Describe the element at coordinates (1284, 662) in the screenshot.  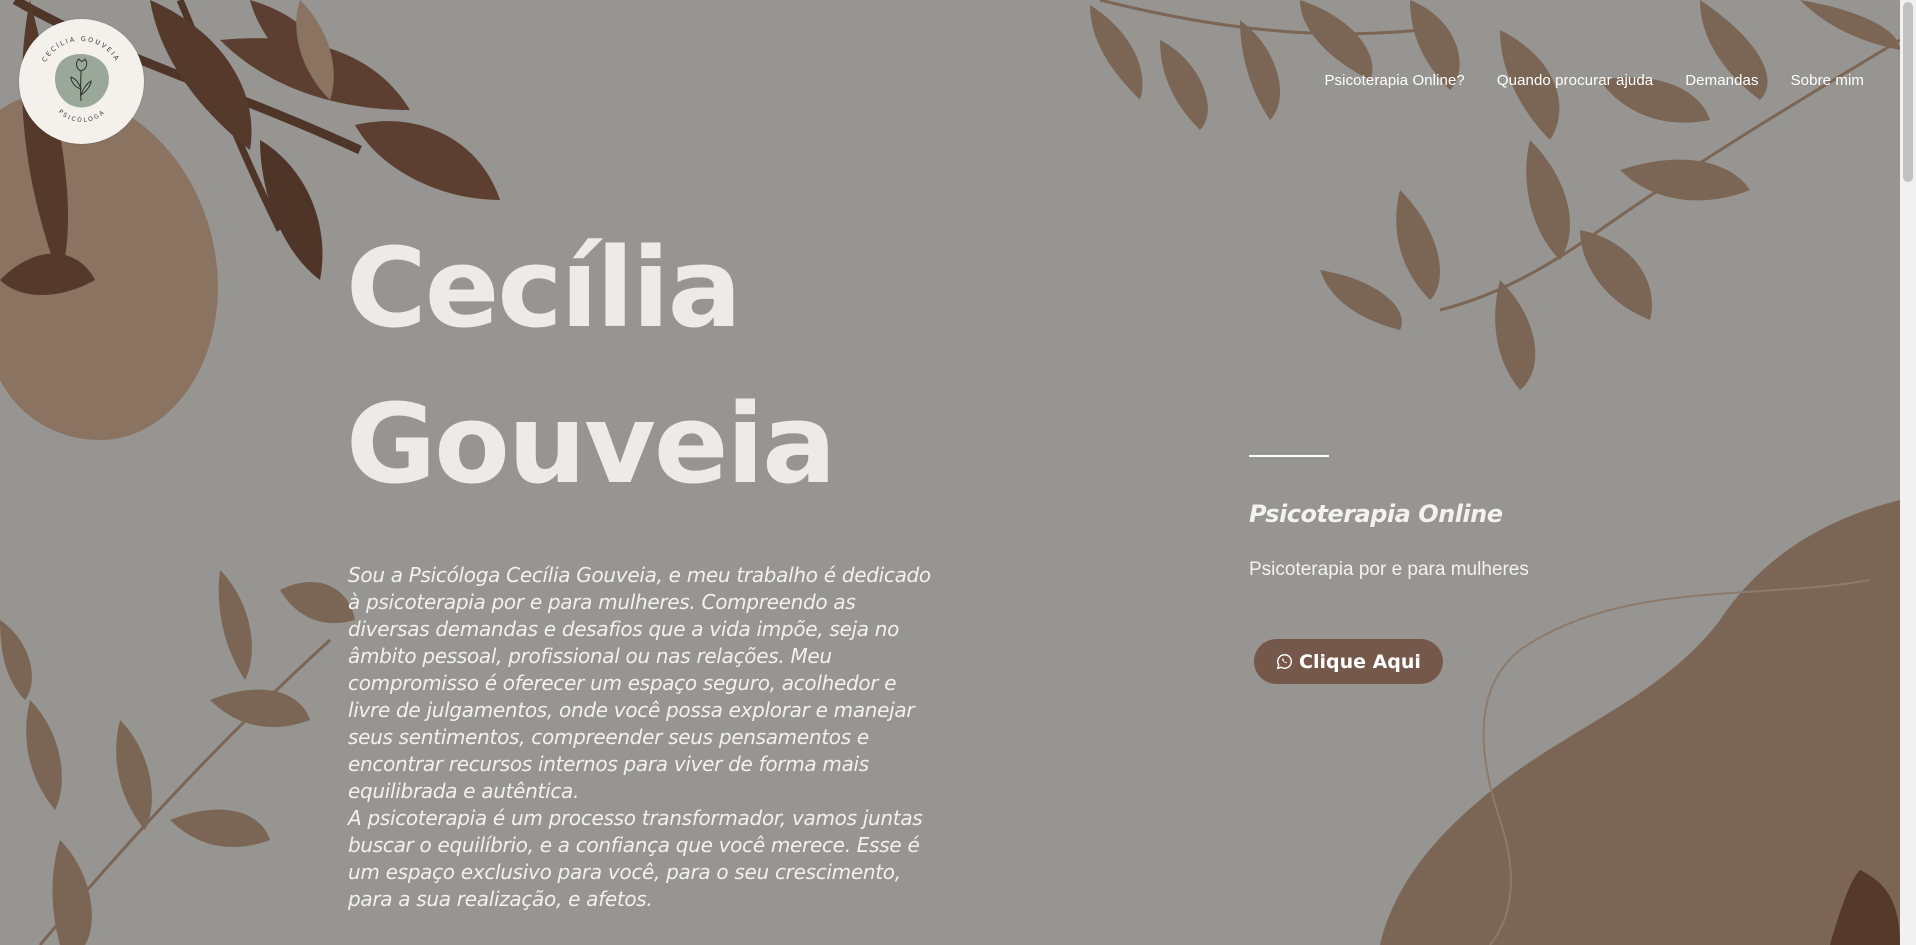
I see `whatsapp-icon` at that location.